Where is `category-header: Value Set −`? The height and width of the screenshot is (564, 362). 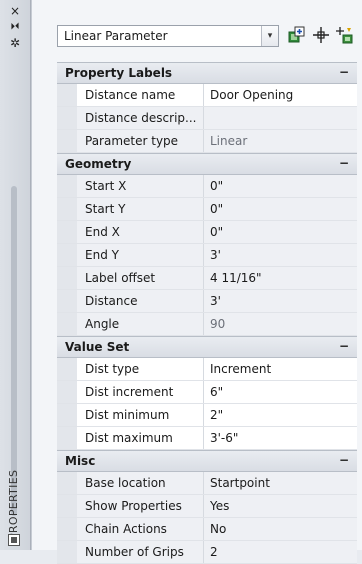
category-header: Value Set − is located at coordinates (207, 347).